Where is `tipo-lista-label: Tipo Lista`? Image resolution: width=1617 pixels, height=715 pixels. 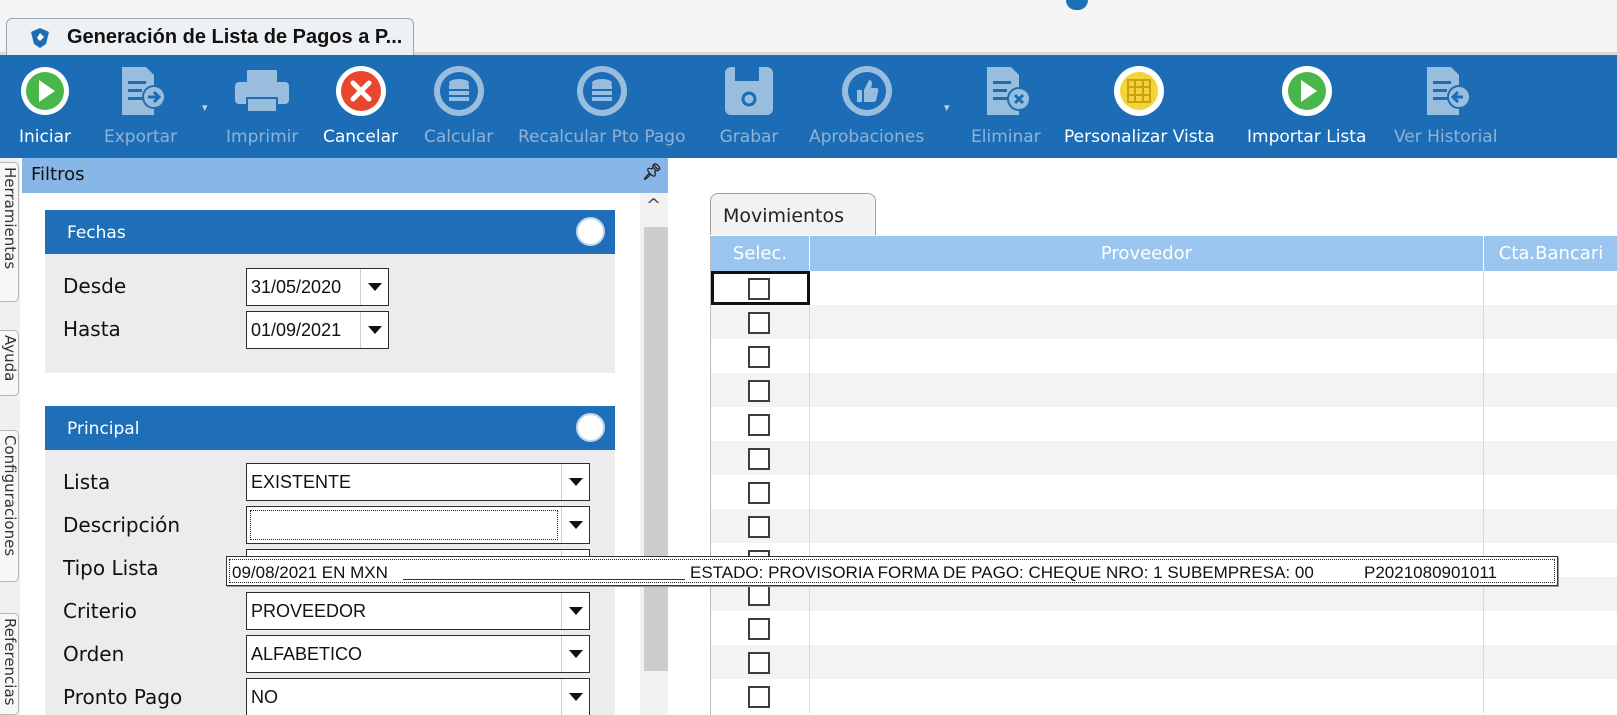
tipo-lista-label: Tipo Lista is located at coordinates (111, 568).